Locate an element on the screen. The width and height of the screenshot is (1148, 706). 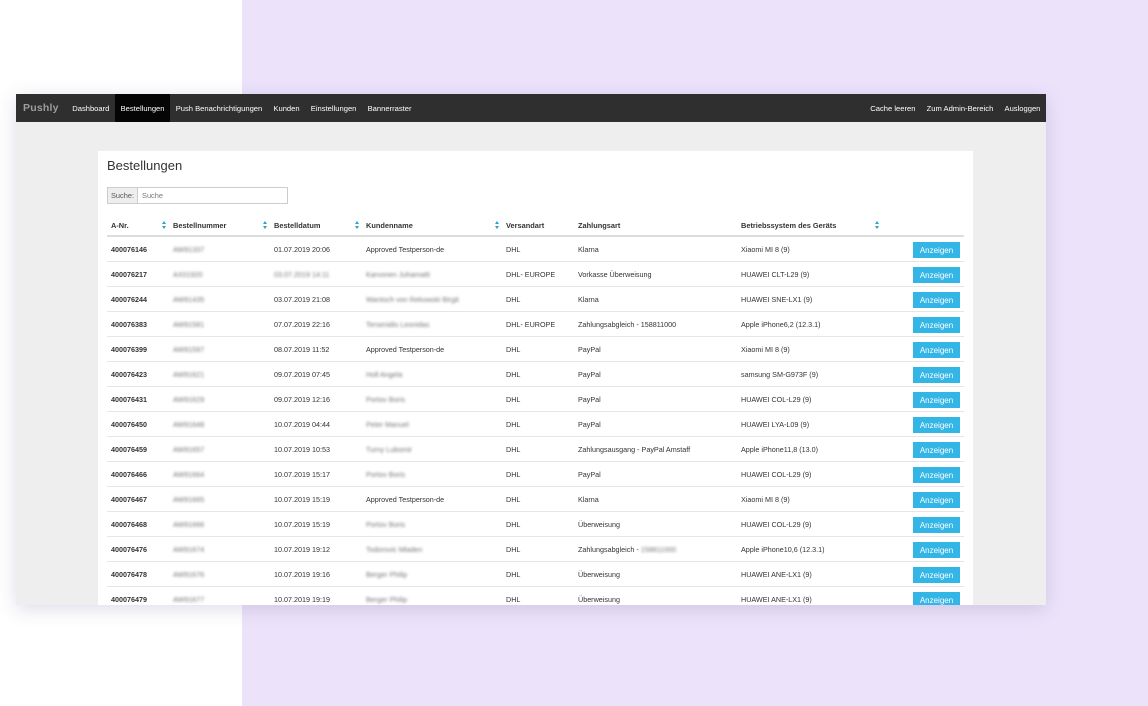
order-number-text: AW91666 is located at coordinates (189, 524).